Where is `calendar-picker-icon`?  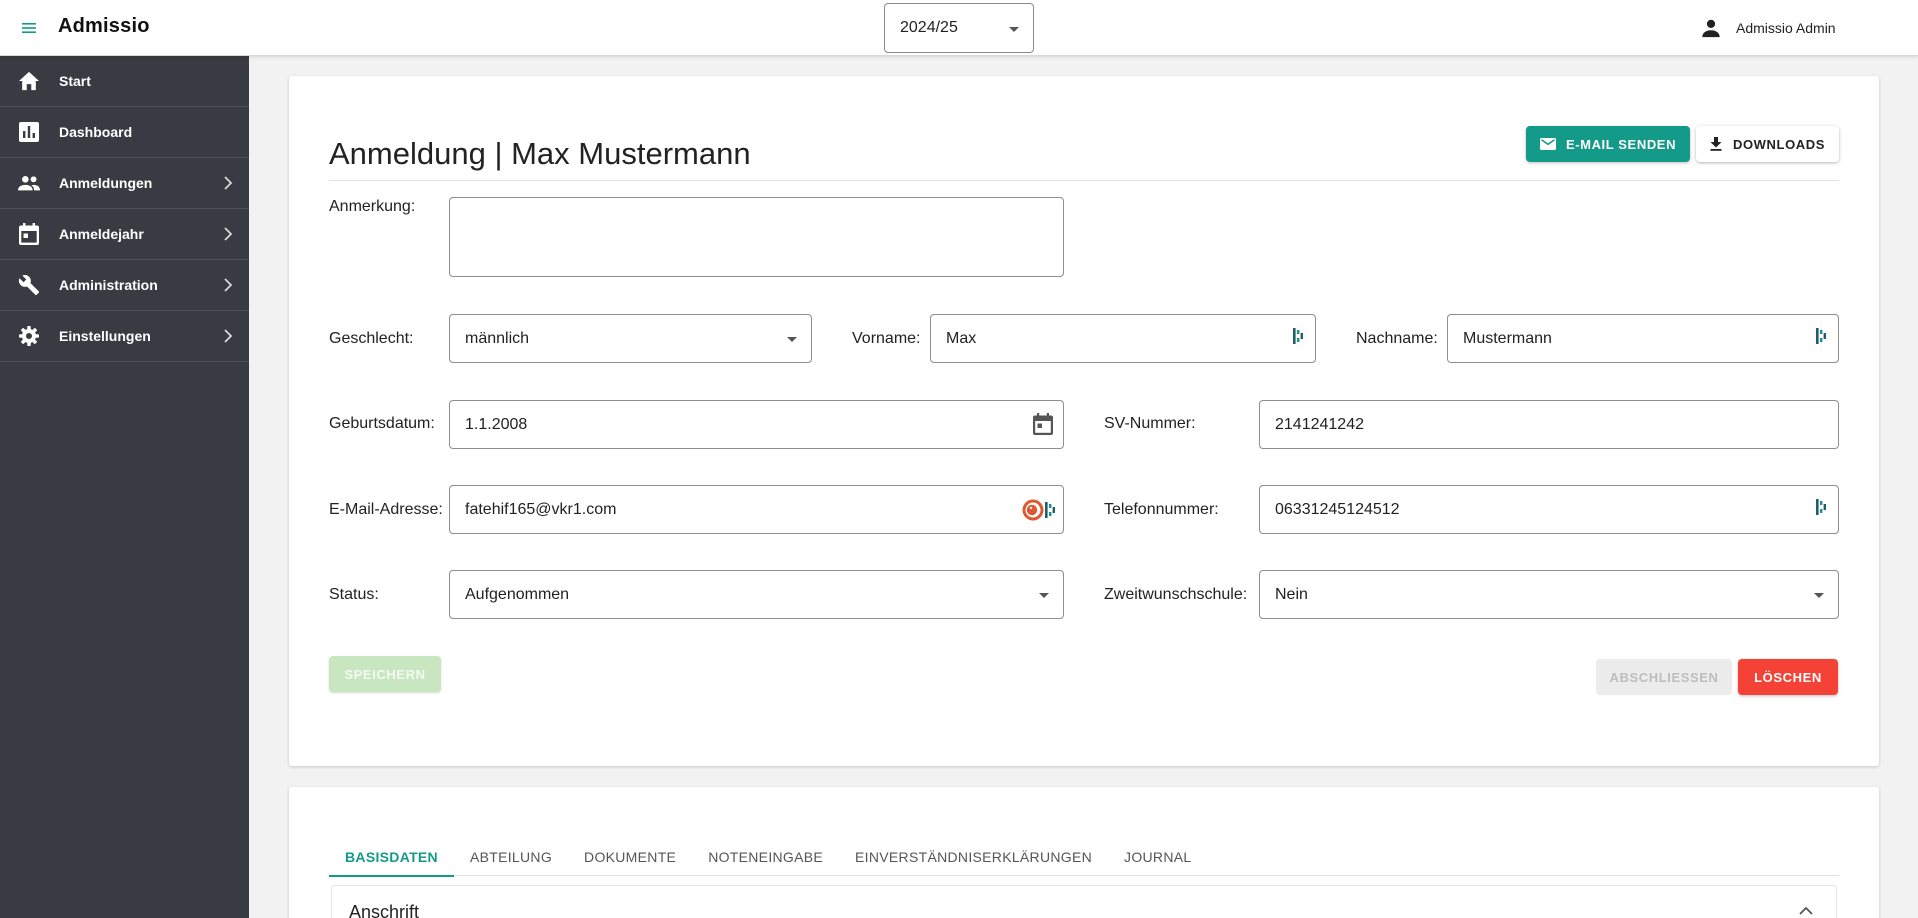
calendar-picker-icon is located at coordinates (1043, 424).